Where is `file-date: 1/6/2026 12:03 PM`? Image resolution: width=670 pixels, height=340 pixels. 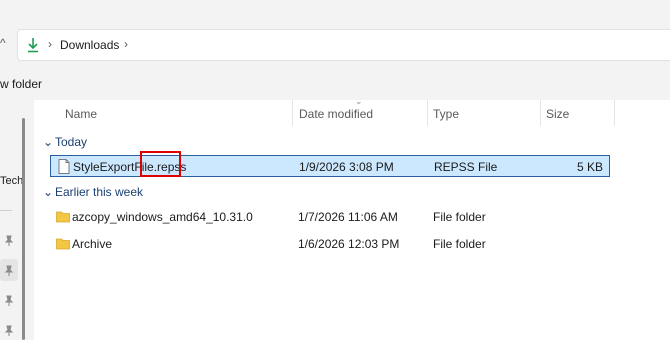
file-date: 1/6/2026 12:03 PM is located at coordinates (349, 244).